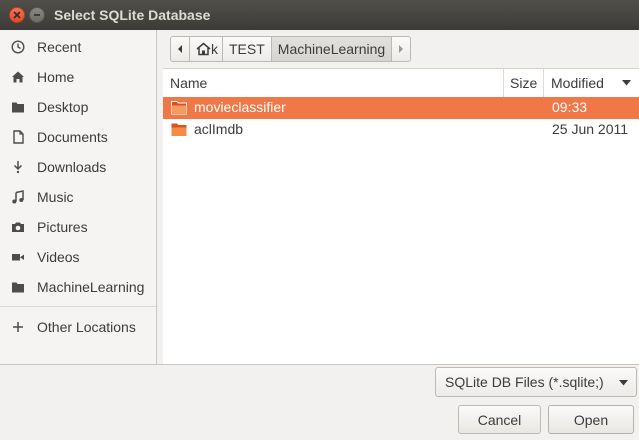 This screenshot has width=639, height=440. What do you see at coordinates (623, 383) in the screenshot?
I see `chevron-down-icon` at bounding box center [623, 383].